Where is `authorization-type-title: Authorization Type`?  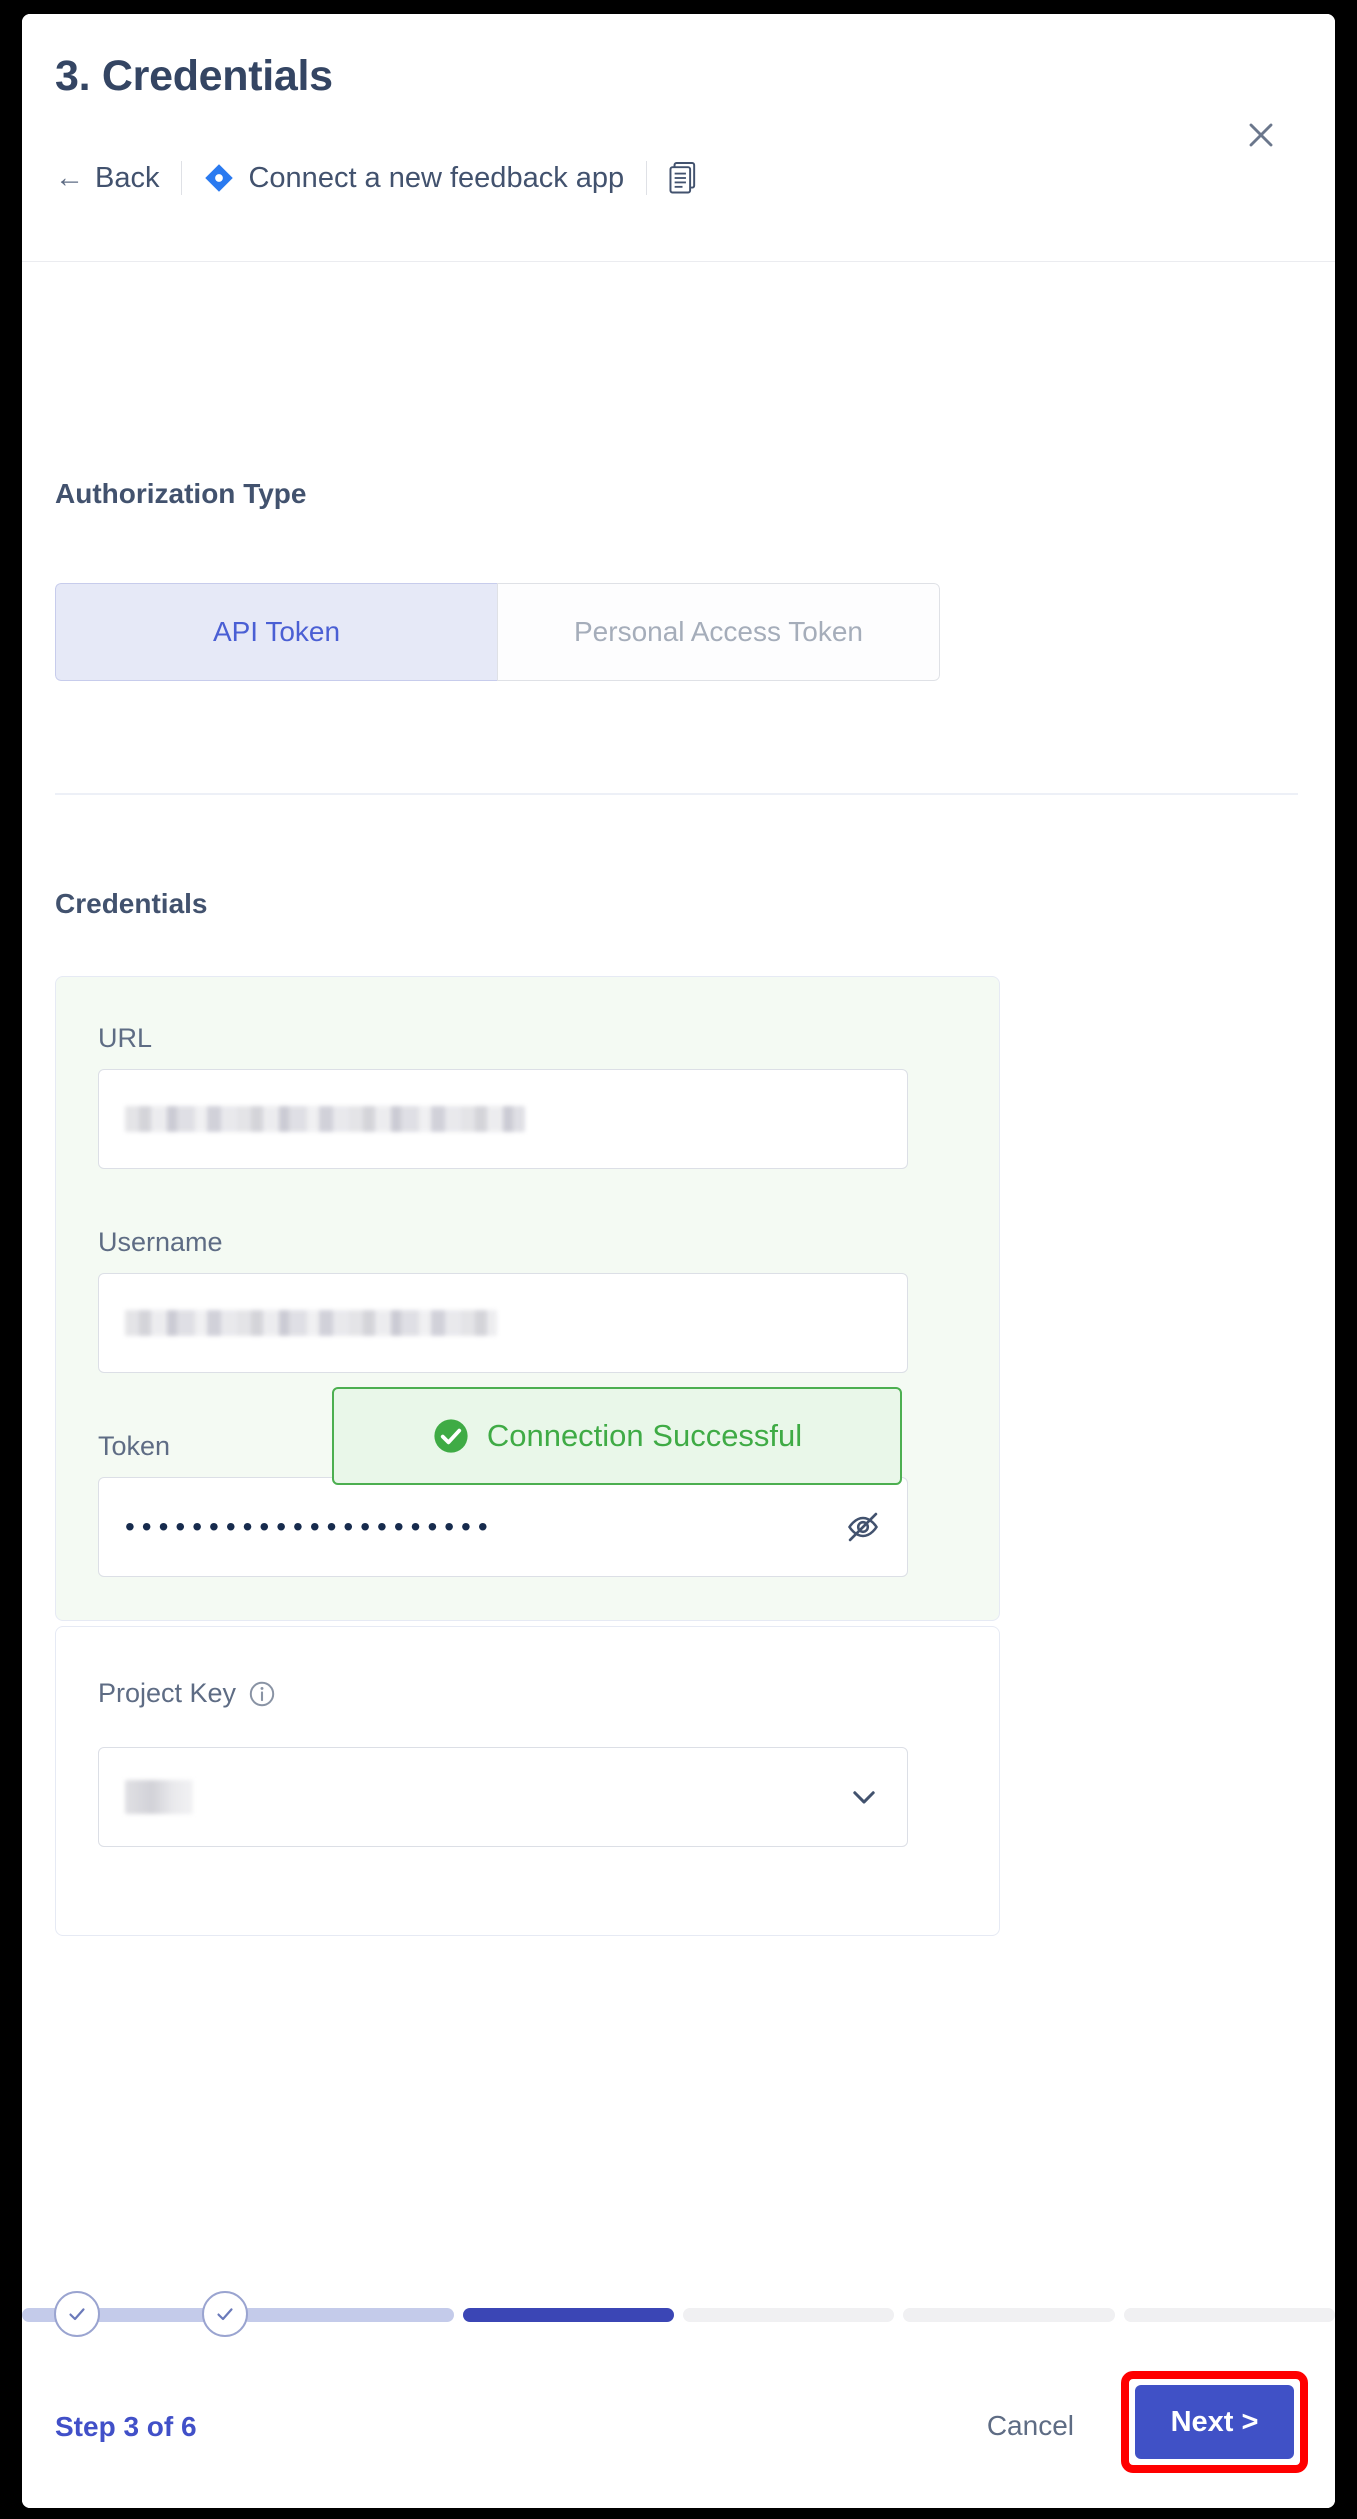 authorization-type-title: Authorization Type is located at coordinates (181, 493).